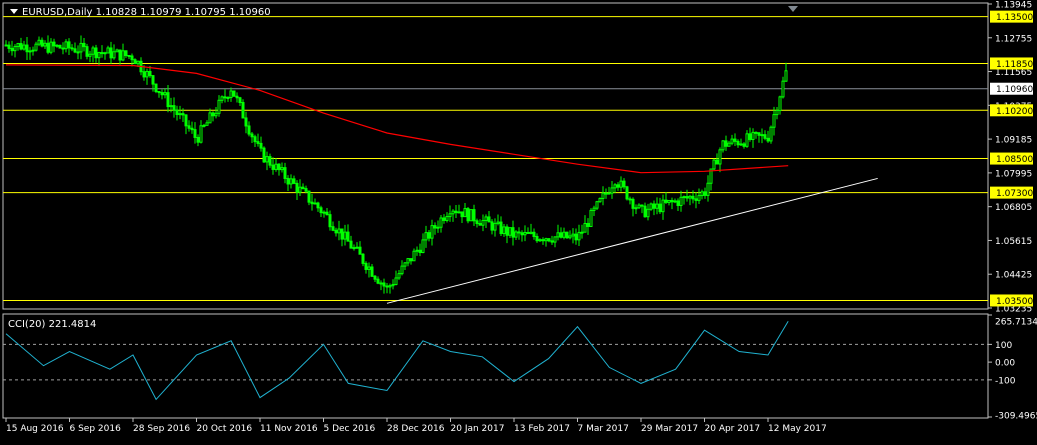 Image resolution: width=1037 pixels, height=445 pixels. I want to click on price-tick-label: 1.05615, so click(1013, 242).